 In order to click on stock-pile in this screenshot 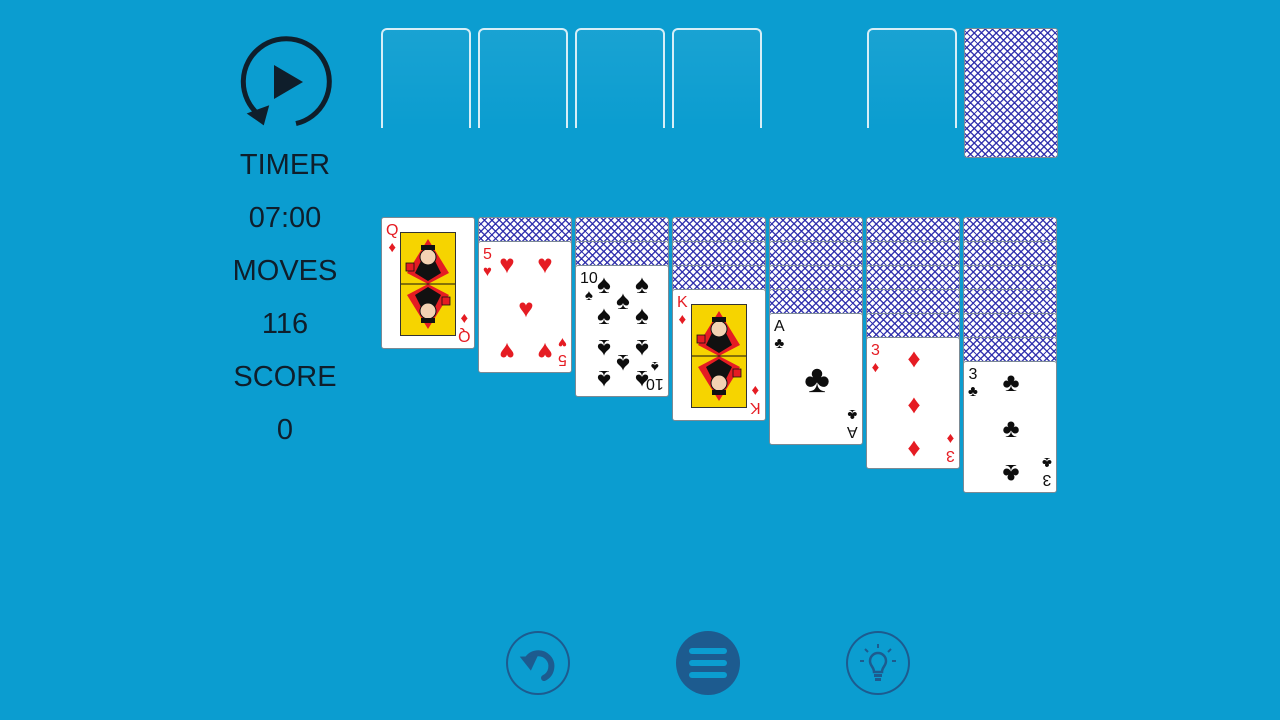, I will do `click(1011, 93)`.